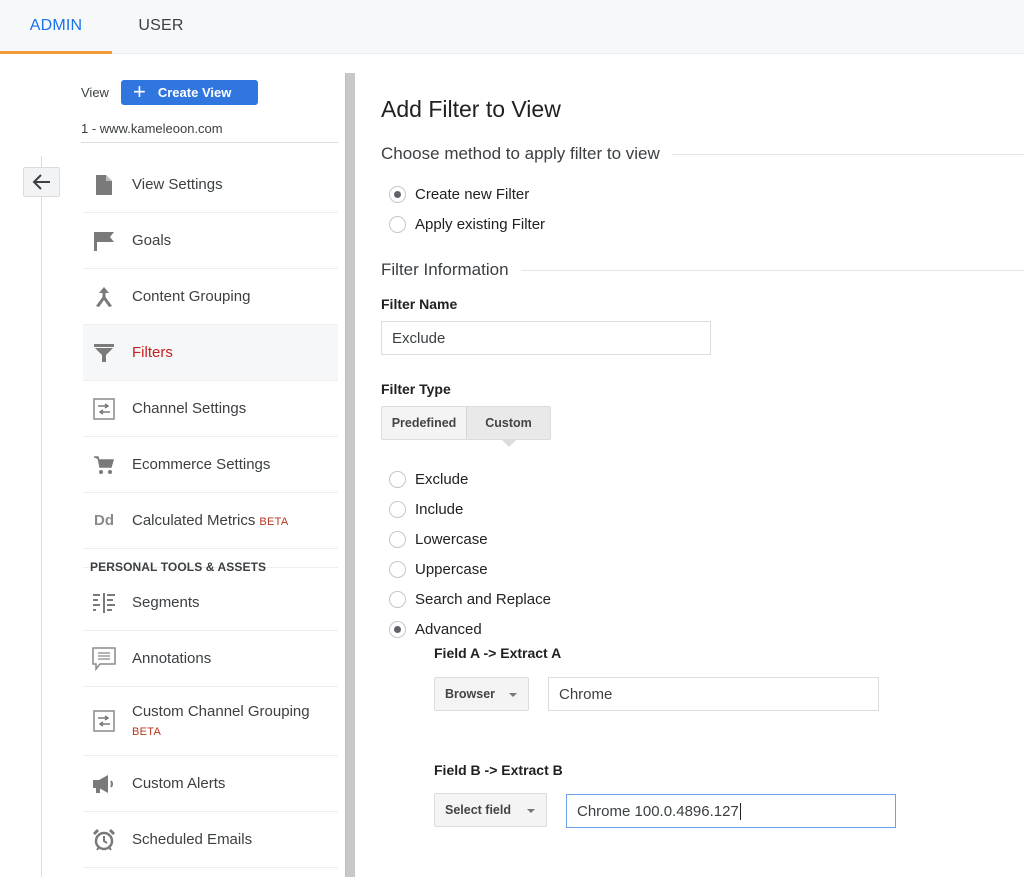  What do you see at coordinates (166, 602) in the screenshot?
I see `nav-item-label: Segments` at bounding box center [166, 602].